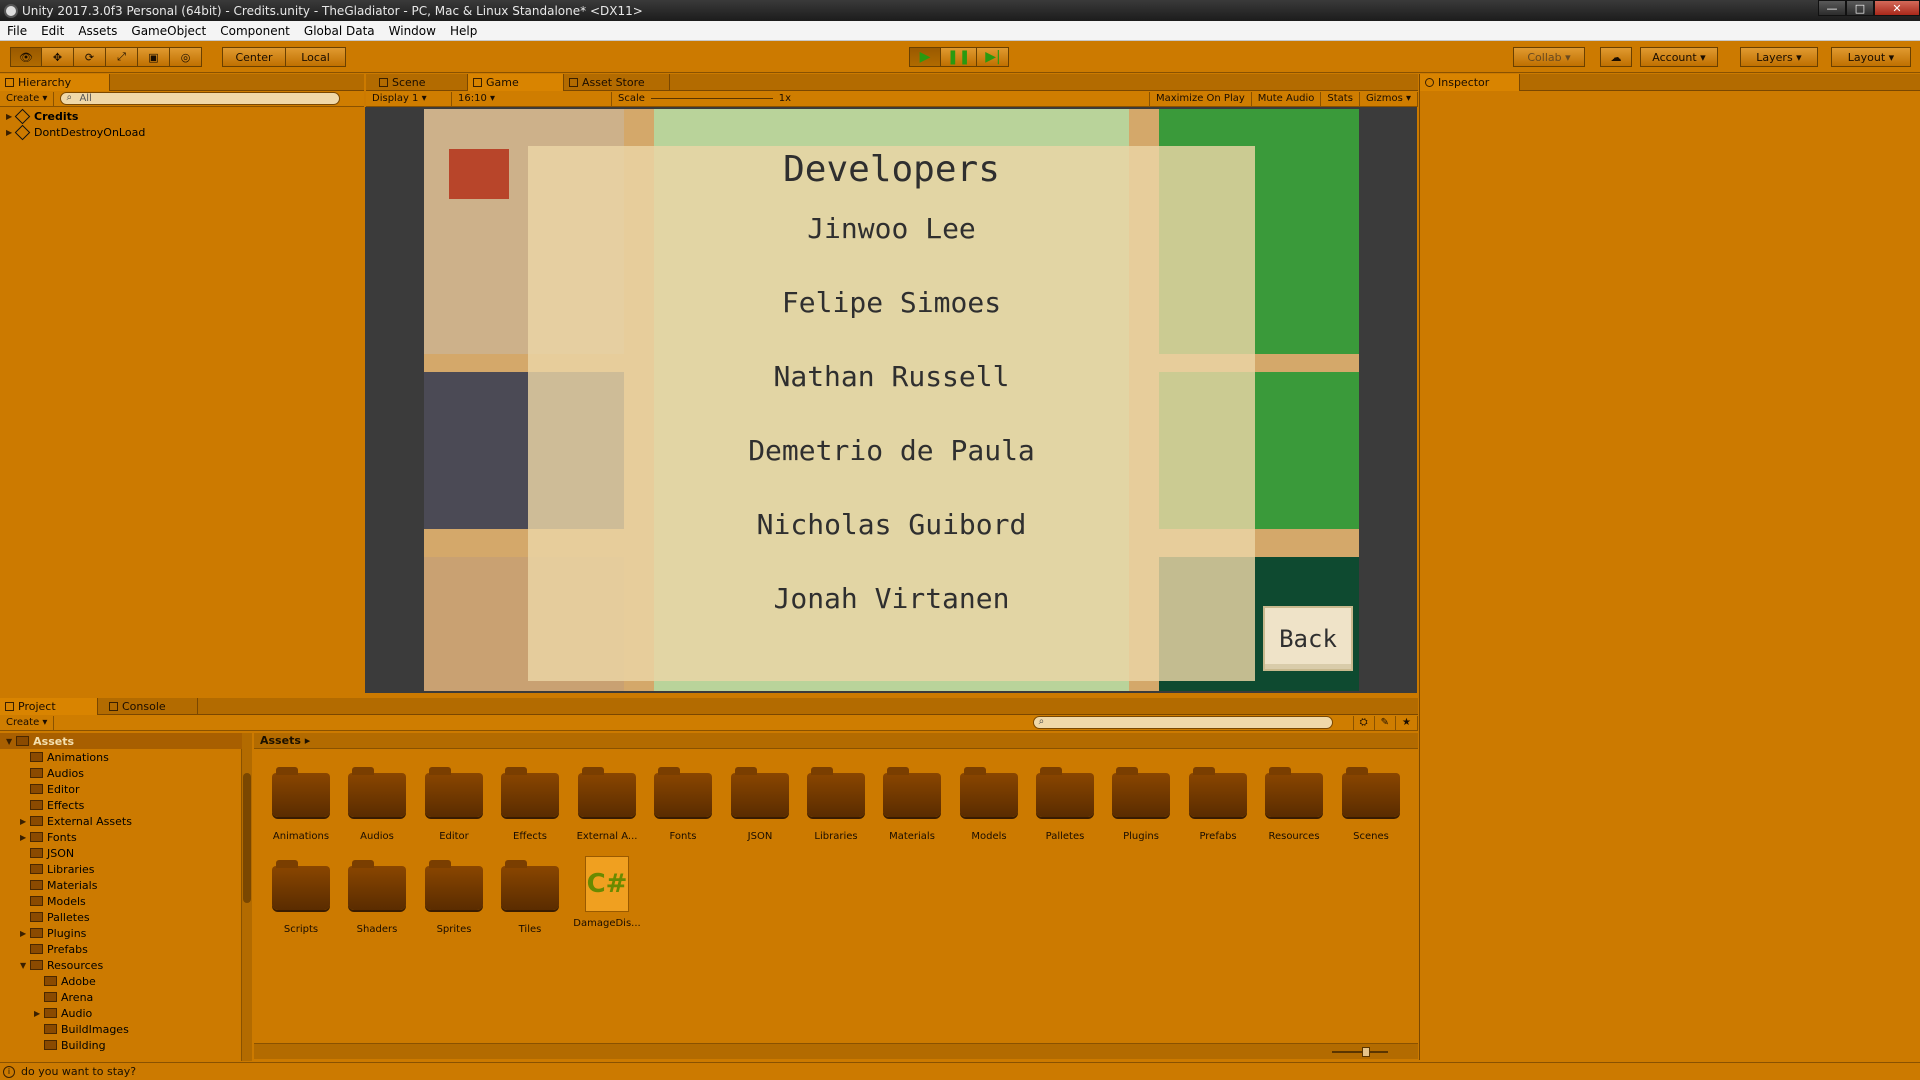  I want to click on scrollbar-thumb, so click(247, 838).